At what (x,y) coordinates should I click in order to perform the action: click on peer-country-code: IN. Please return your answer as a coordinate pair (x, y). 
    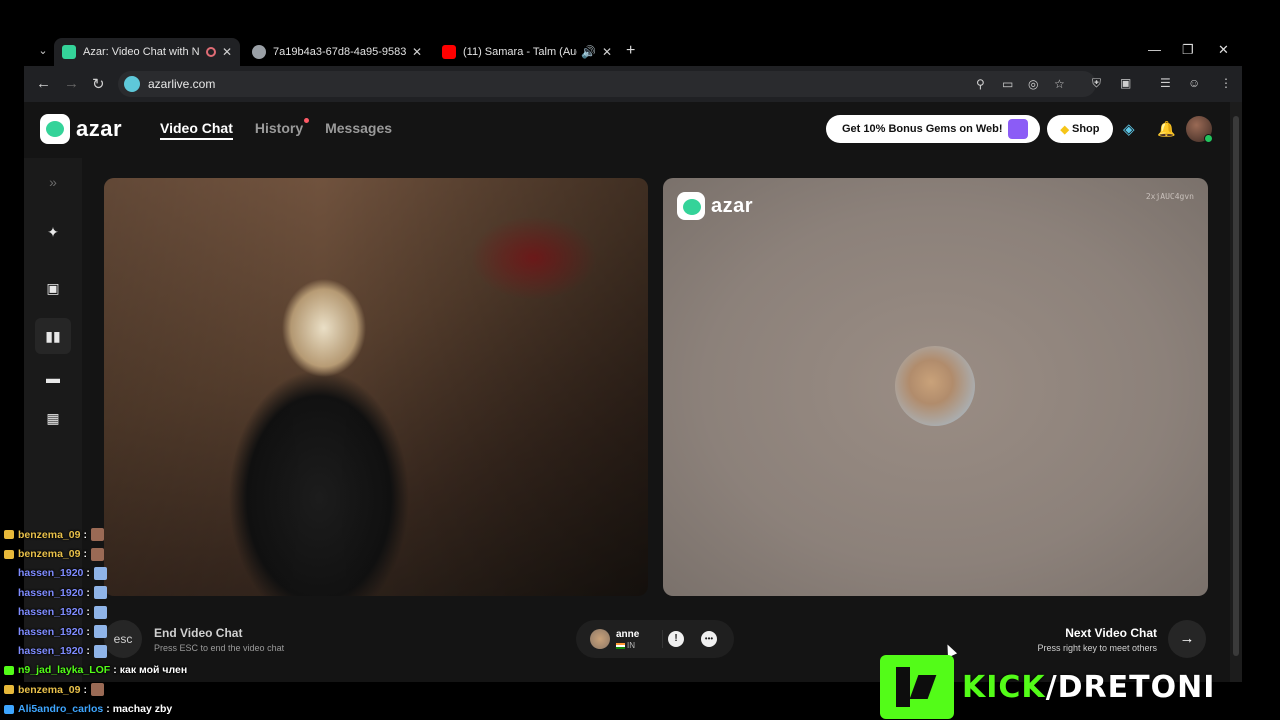
    Looking at the image, I should click on (631, 645).